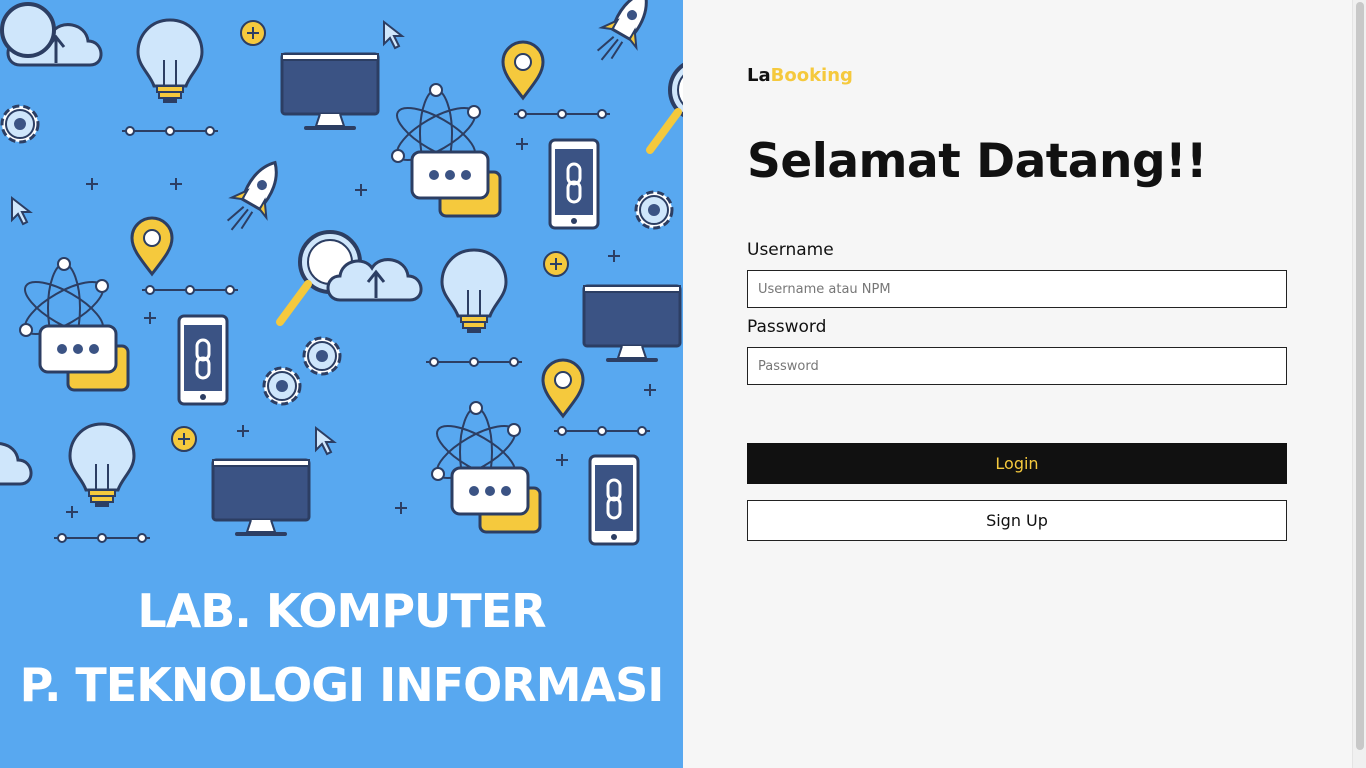 The image size is (1366, 768). What do you see at coordinates (1017, 463) in the screenshot?
I see `login-button: Login` at bounding box center [1017, 463].